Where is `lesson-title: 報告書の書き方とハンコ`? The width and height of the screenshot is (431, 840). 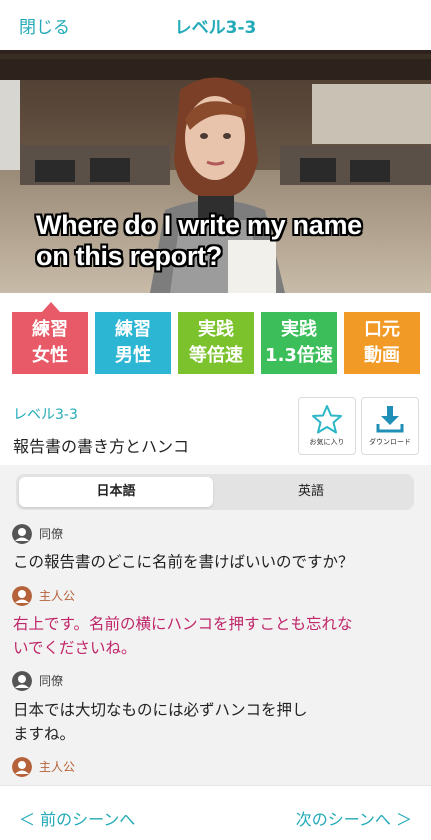
lesson-title: 報告書の書き方とハンコ is located at coordinates (101, 446).